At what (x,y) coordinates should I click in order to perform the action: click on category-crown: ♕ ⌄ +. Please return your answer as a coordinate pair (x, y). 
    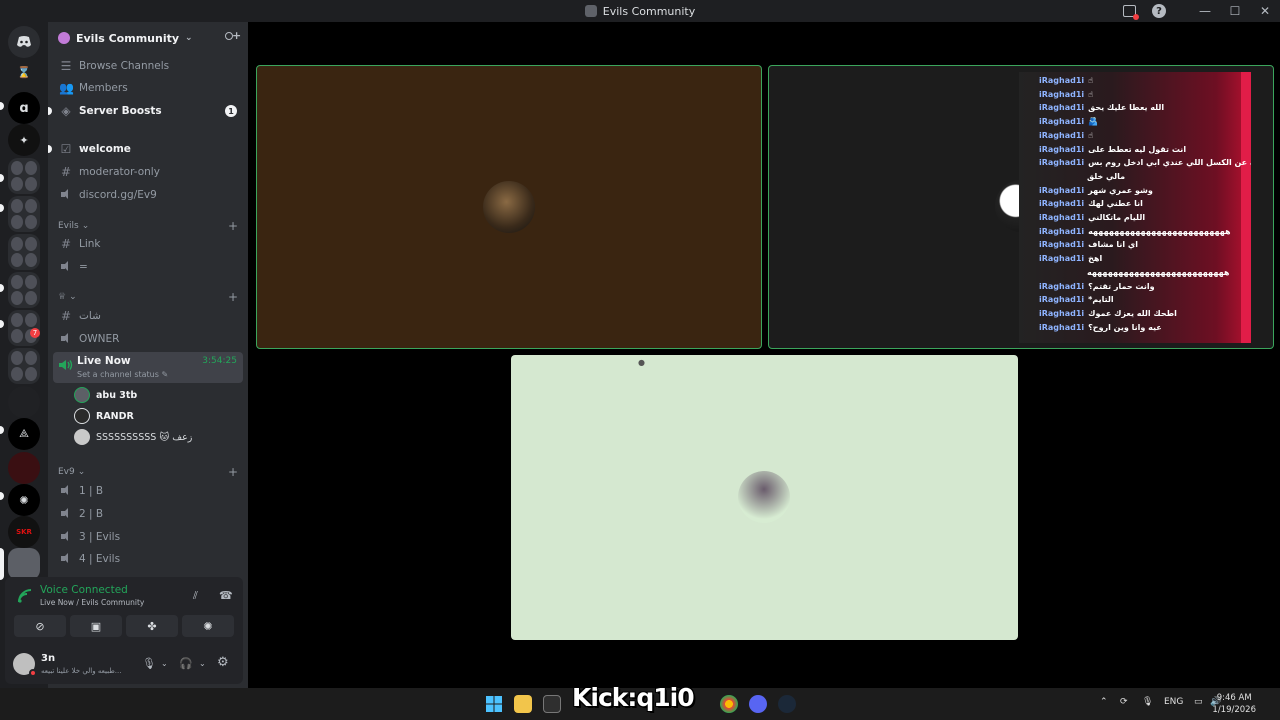
    Looking at the image, I should click on (148, 297).